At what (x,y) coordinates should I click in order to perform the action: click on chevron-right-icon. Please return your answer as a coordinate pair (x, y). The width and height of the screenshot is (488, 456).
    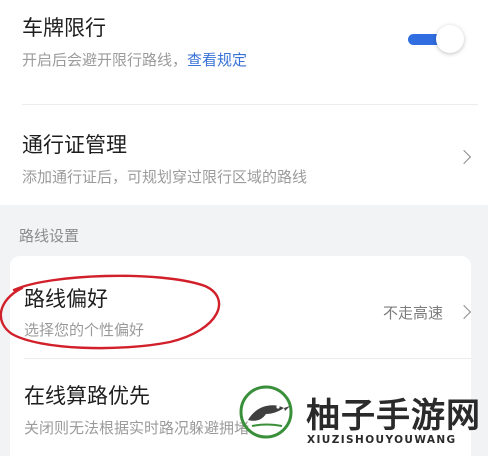
    Looking at the image, I should click on (464, 157).